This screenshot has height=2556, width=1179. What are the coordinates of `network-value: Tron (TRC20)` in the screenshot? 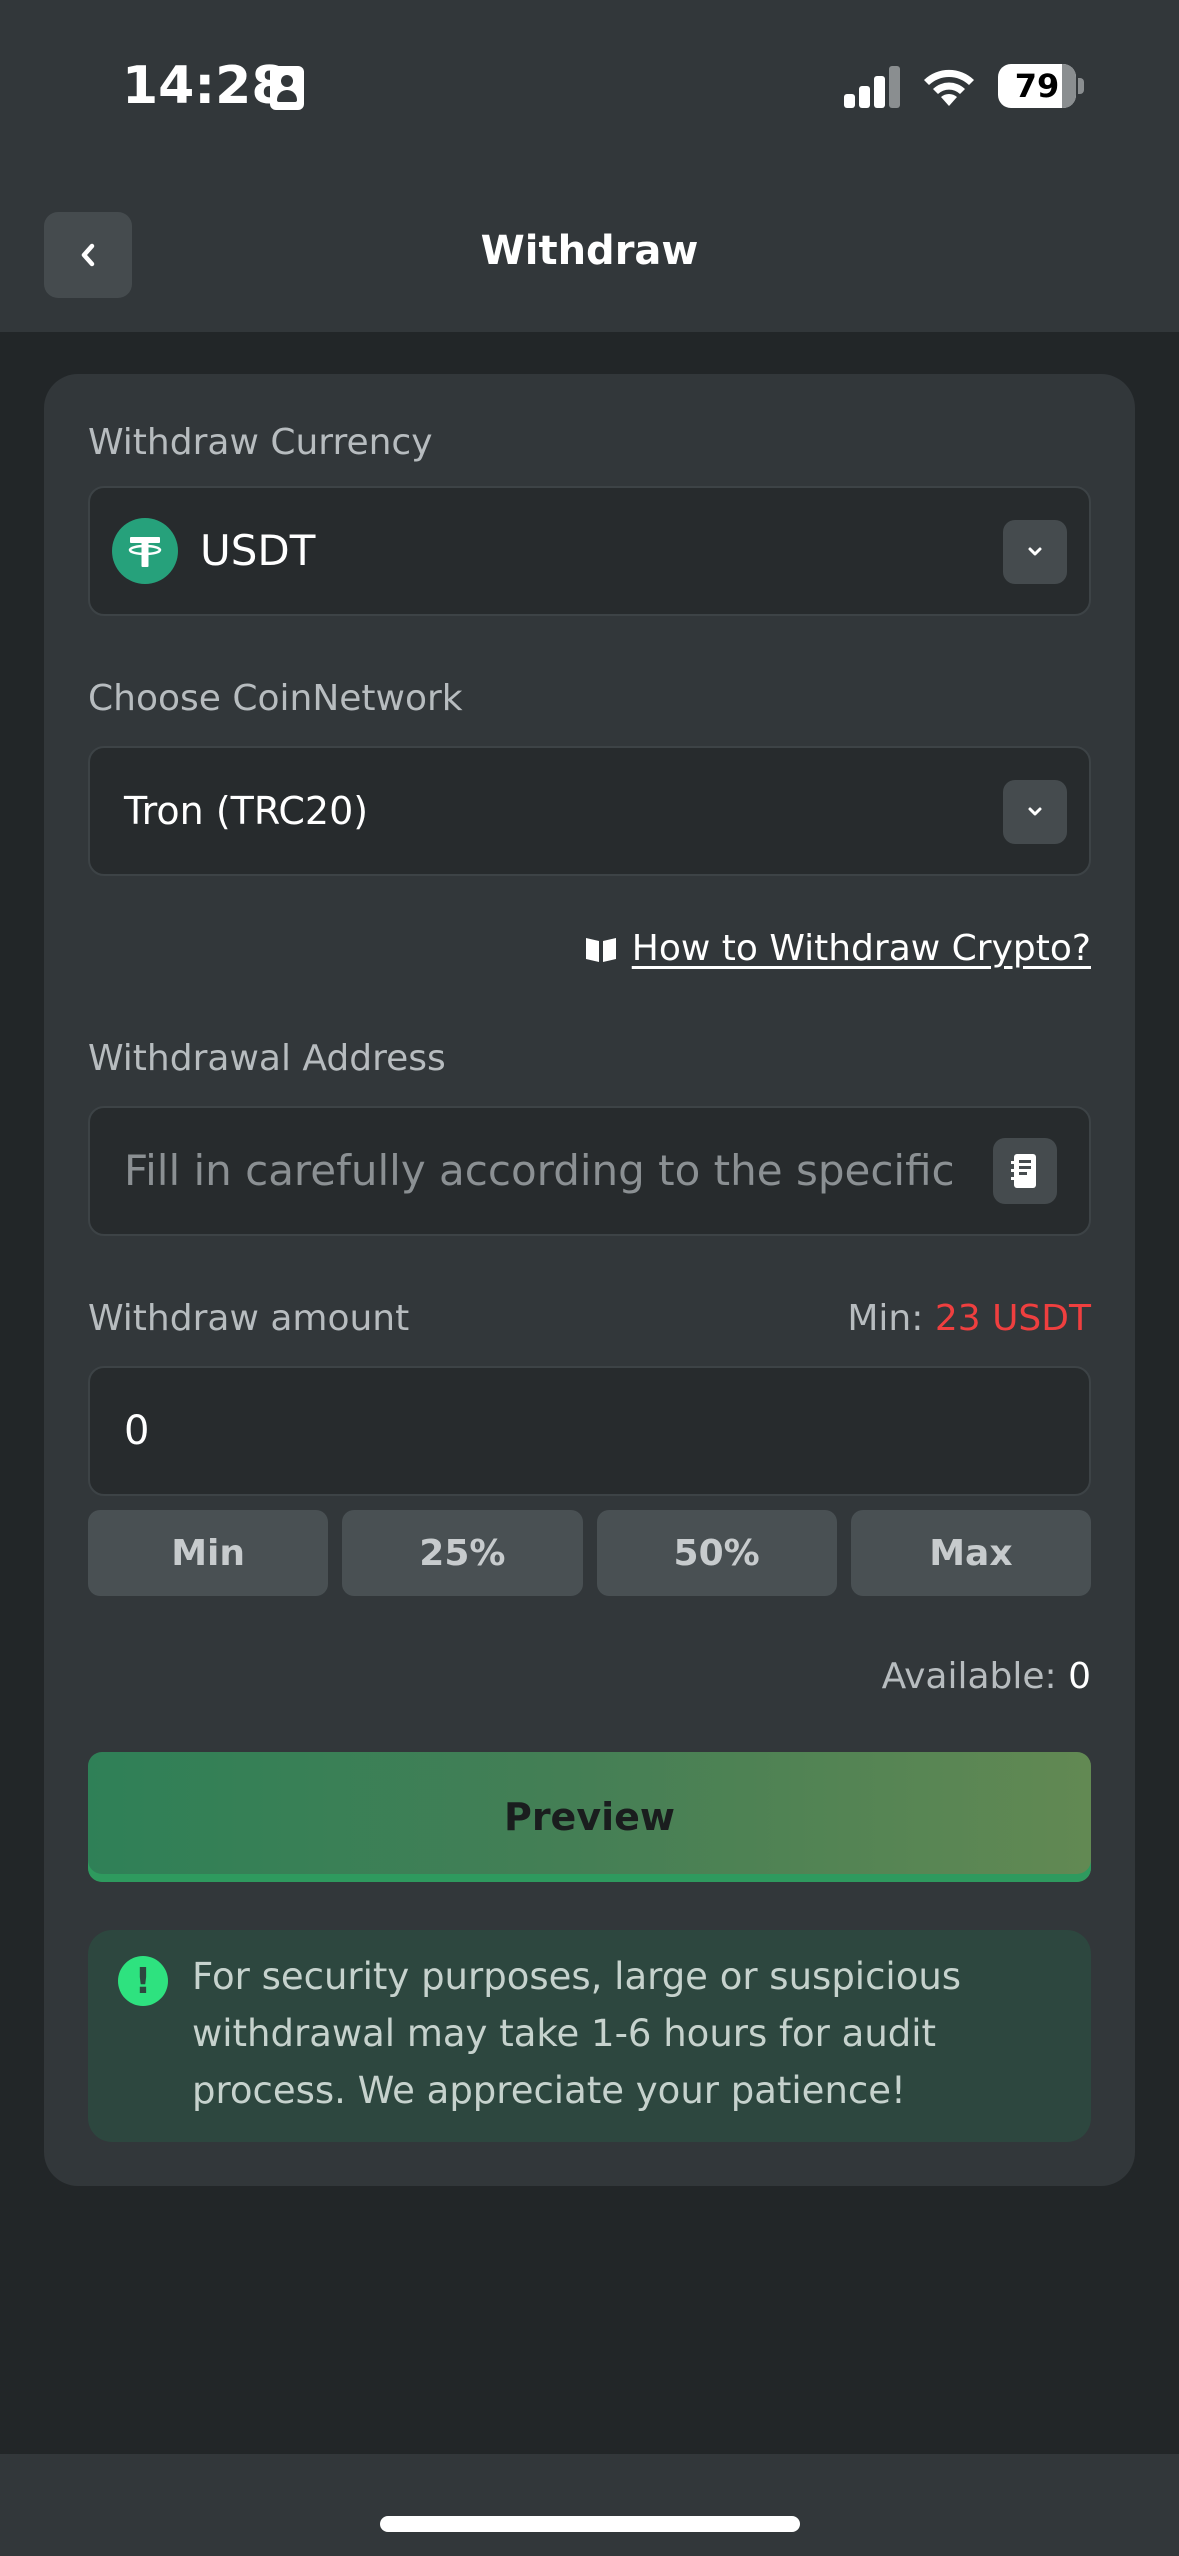 It's located at (246, 811).